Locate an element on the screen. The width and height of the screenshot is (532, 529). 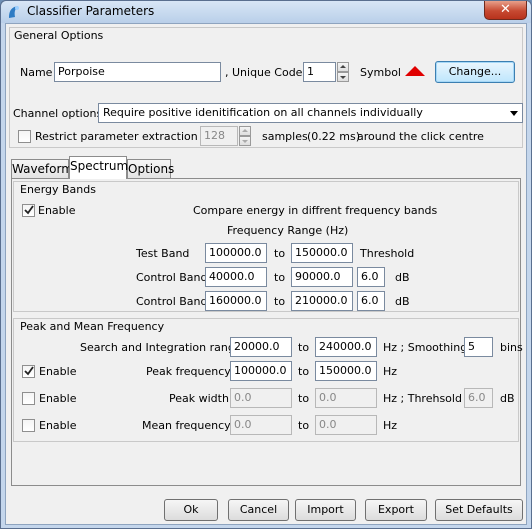
energy-enable-label: Enable is located at coordinates (57, 210).